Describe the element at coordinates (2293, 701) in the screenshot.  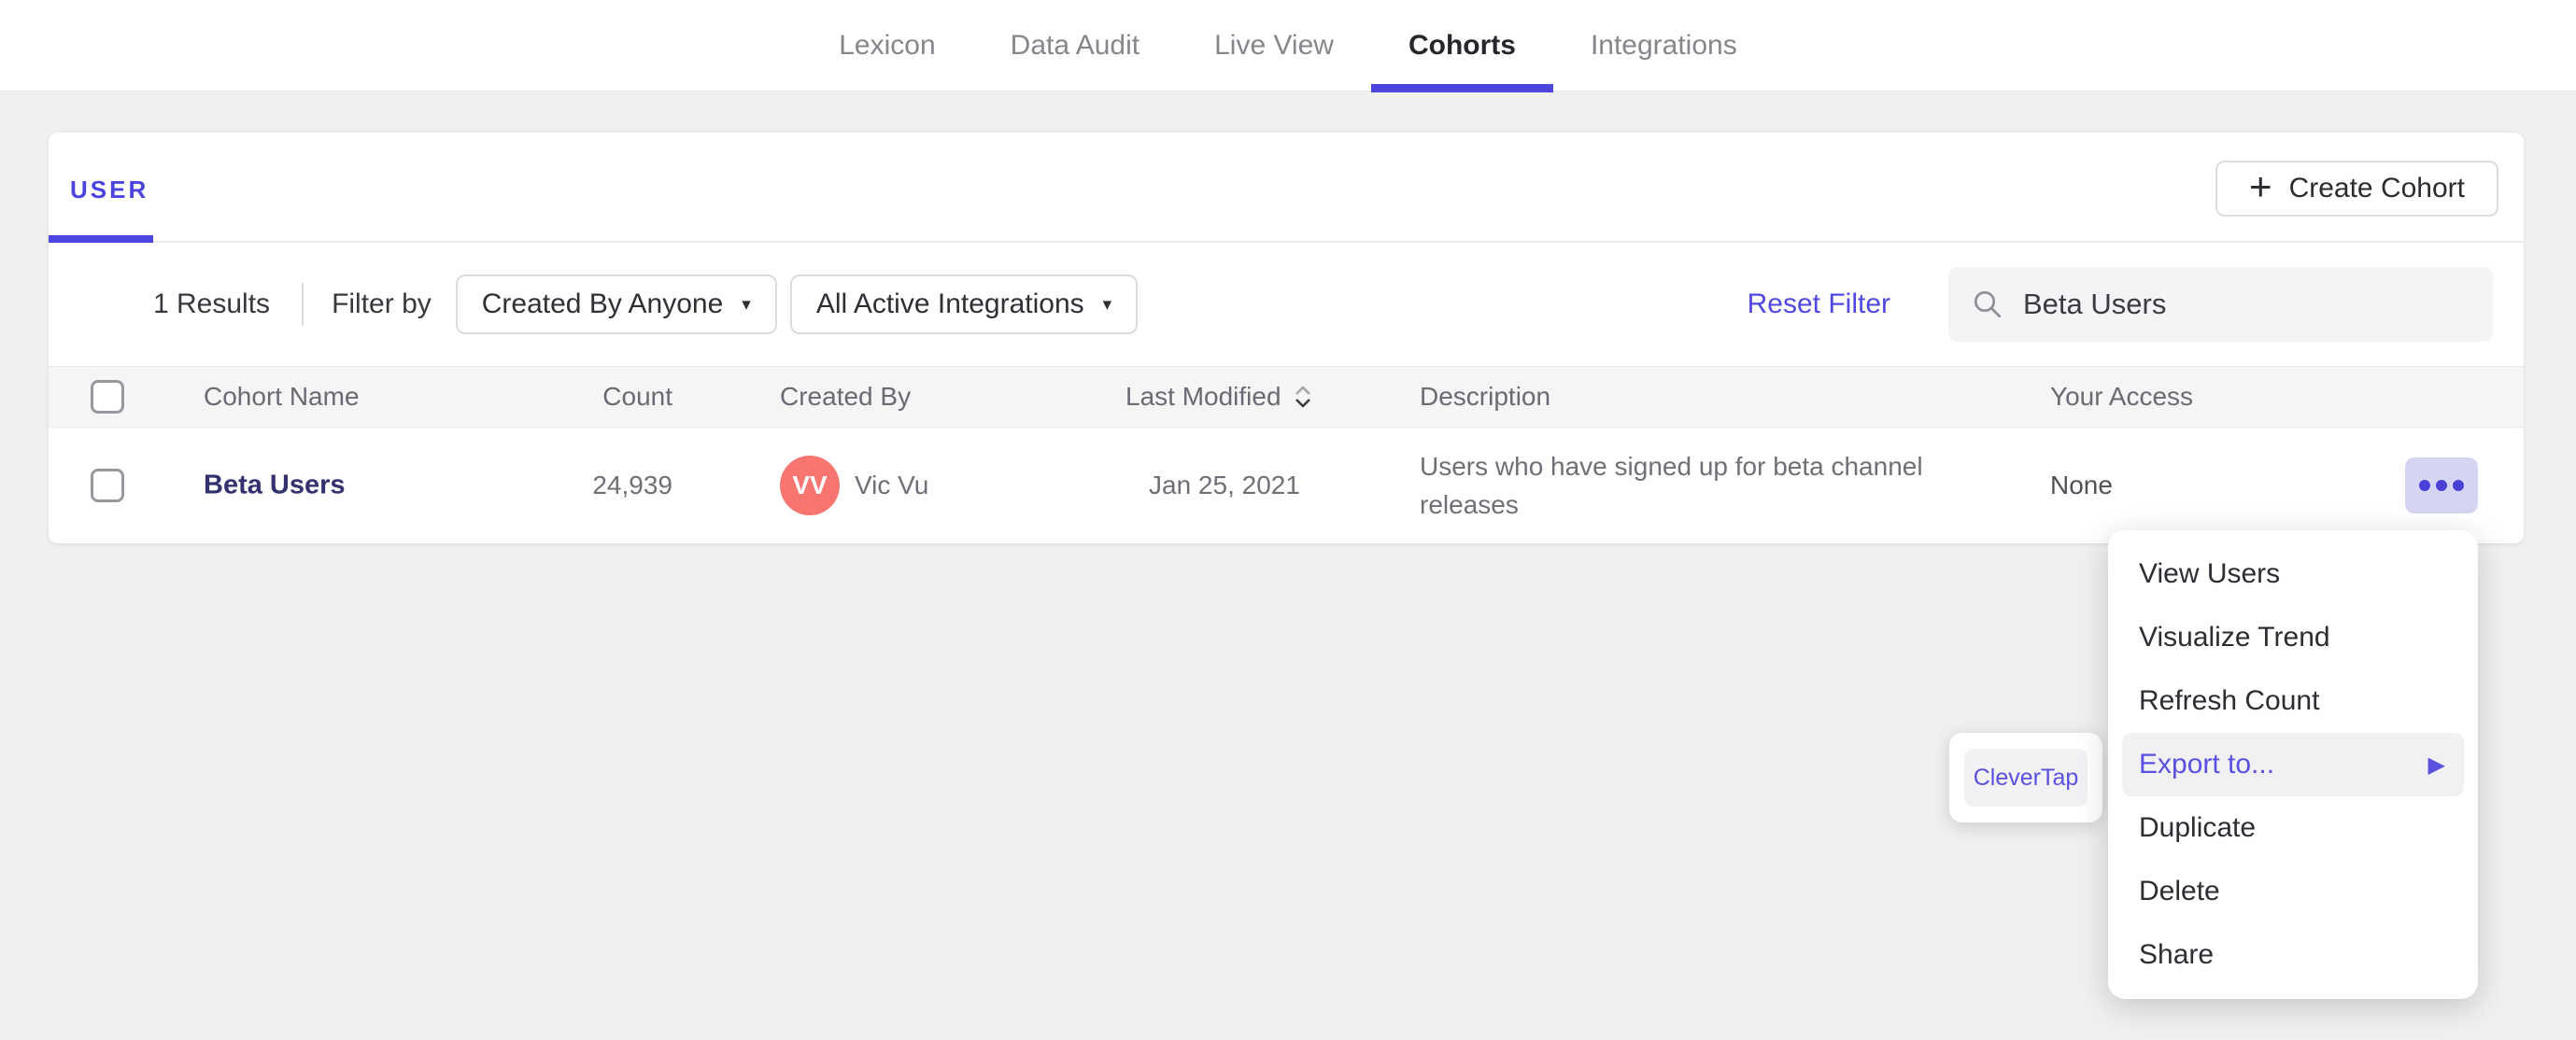
I see `menu-item-refresh-count: Refresh Count` at that location.